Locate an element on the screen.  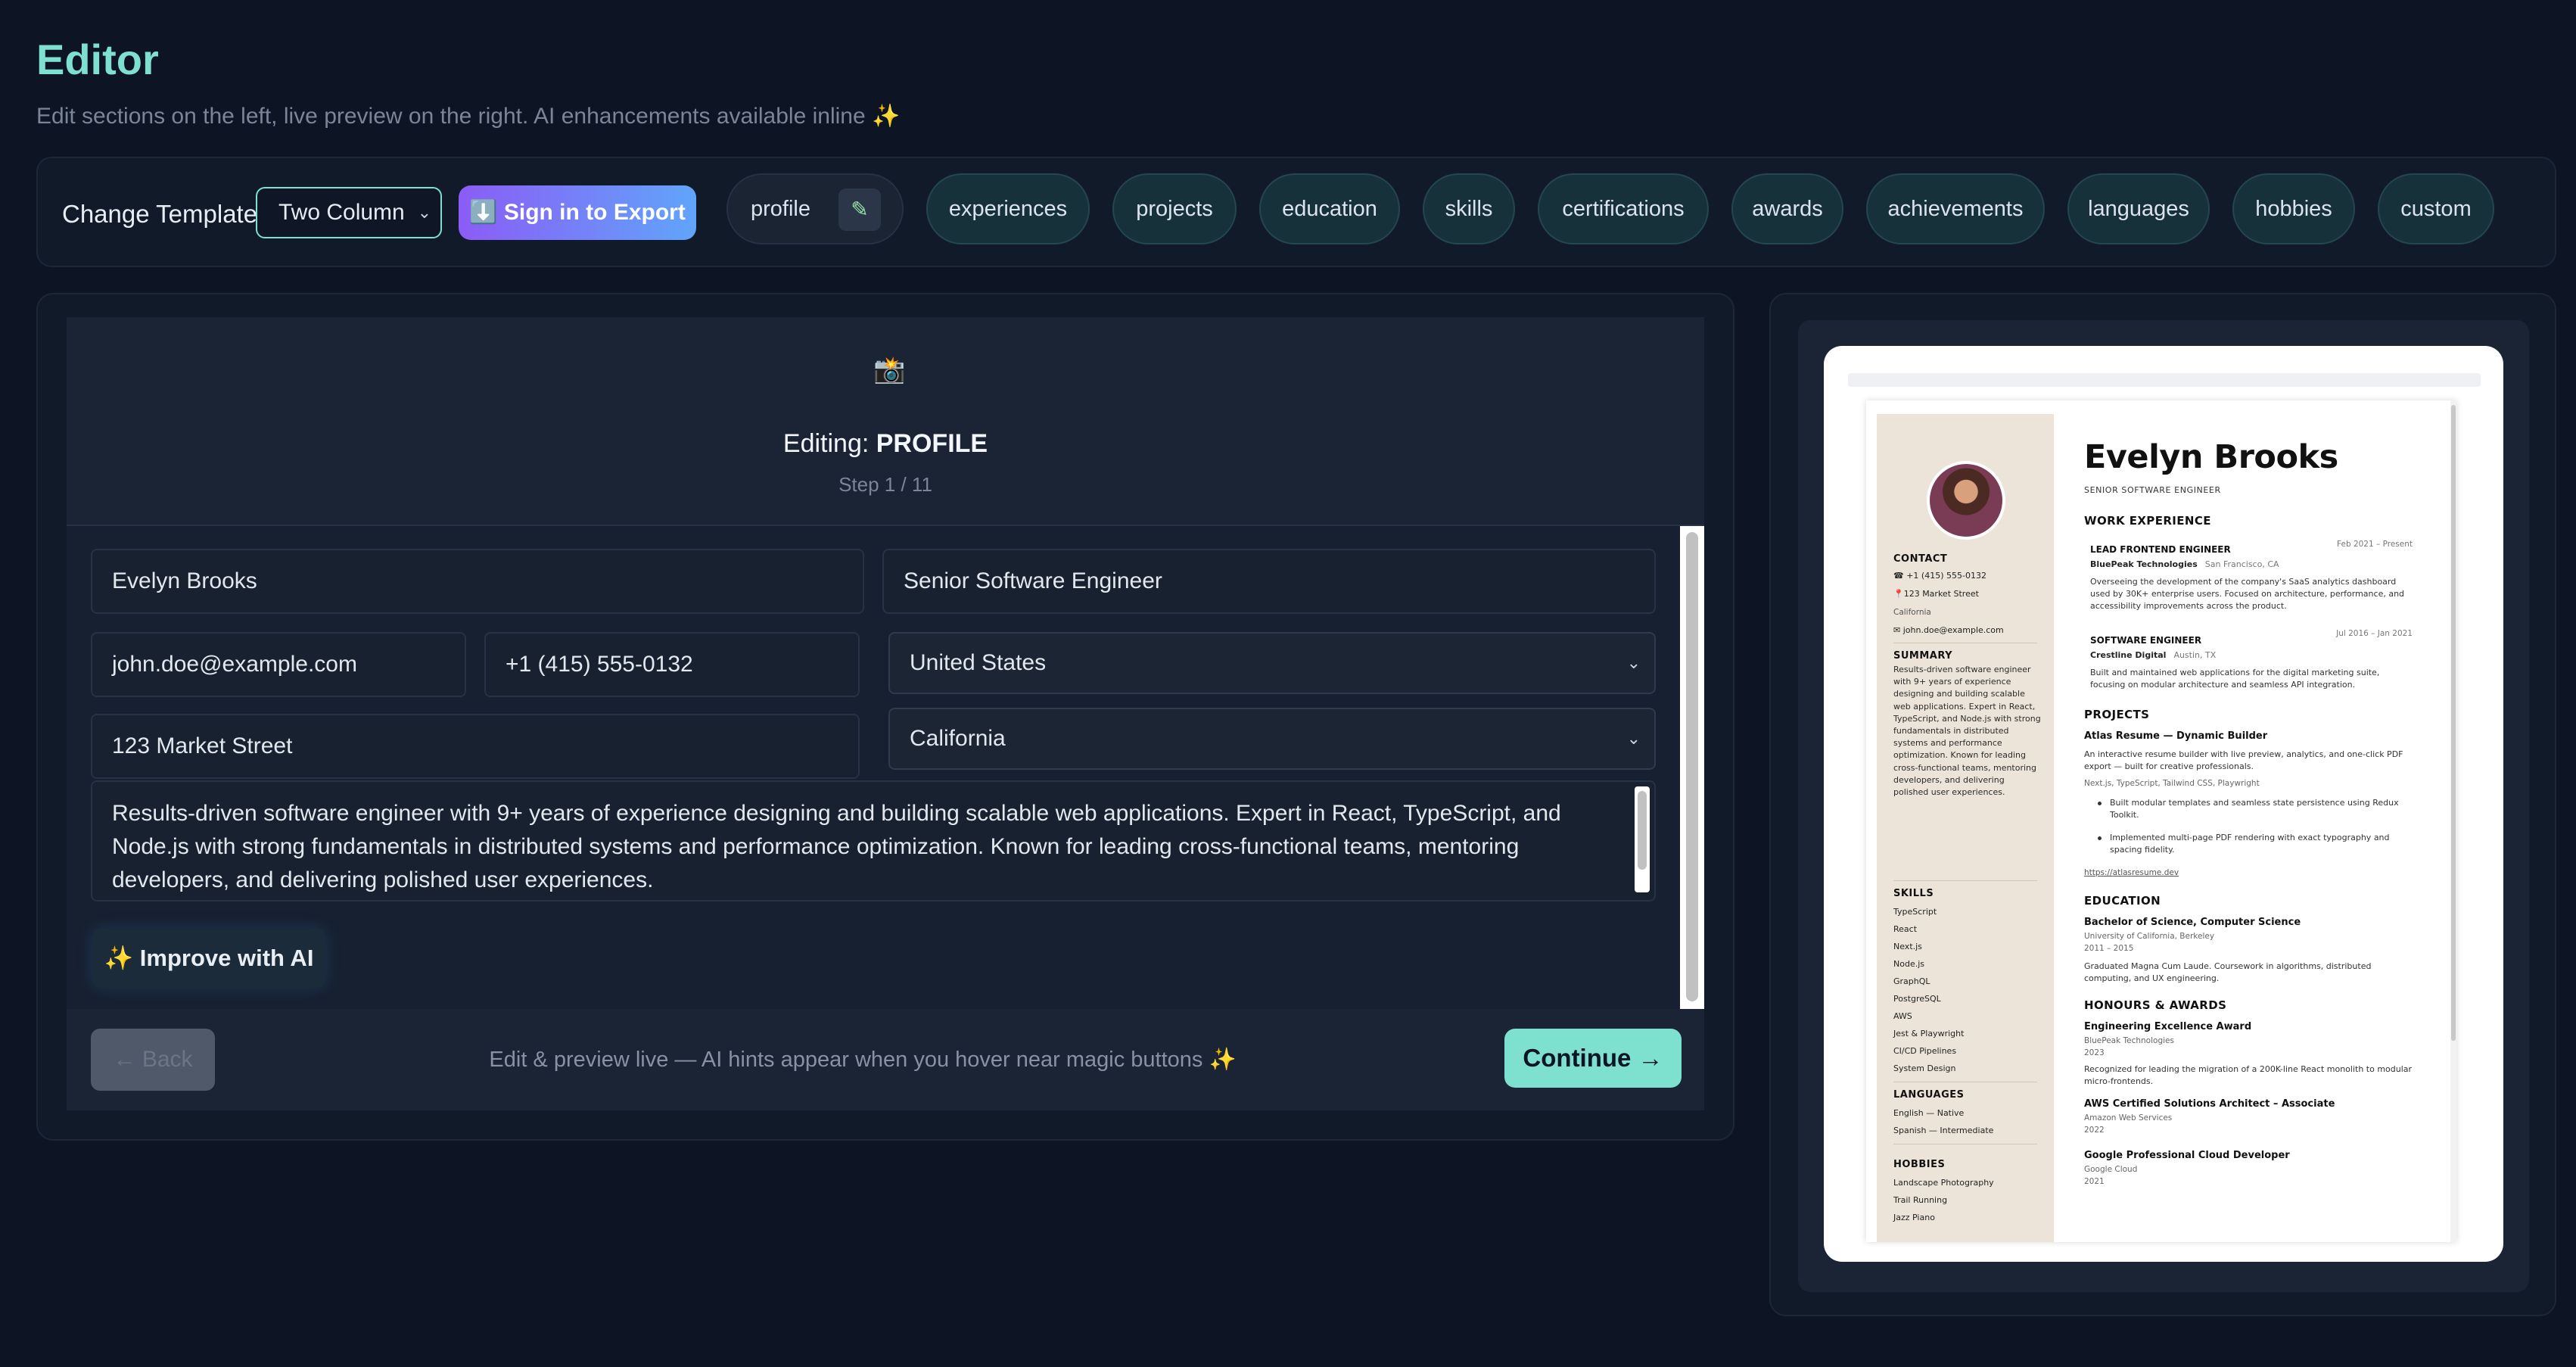
tab-label: profile is located at coordinates (780, 209).